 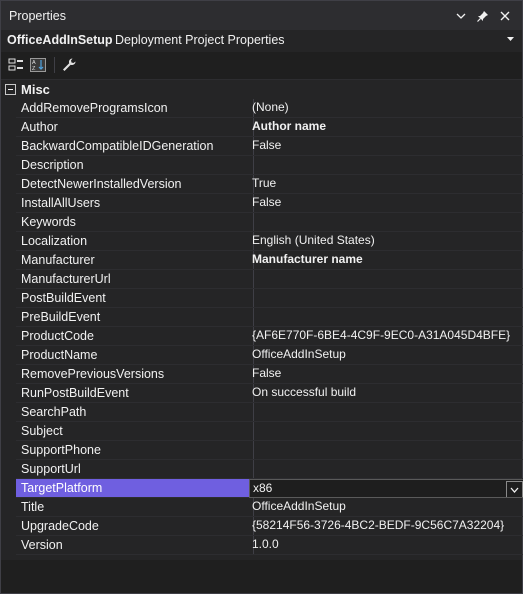 I want to click on property-row-localization: Localization English (United States), so click(x=269, y=241).